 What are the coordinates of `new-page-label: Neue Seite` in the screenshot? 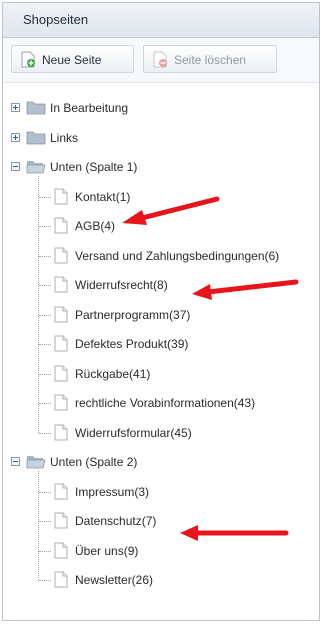 It's located at (72, 60).